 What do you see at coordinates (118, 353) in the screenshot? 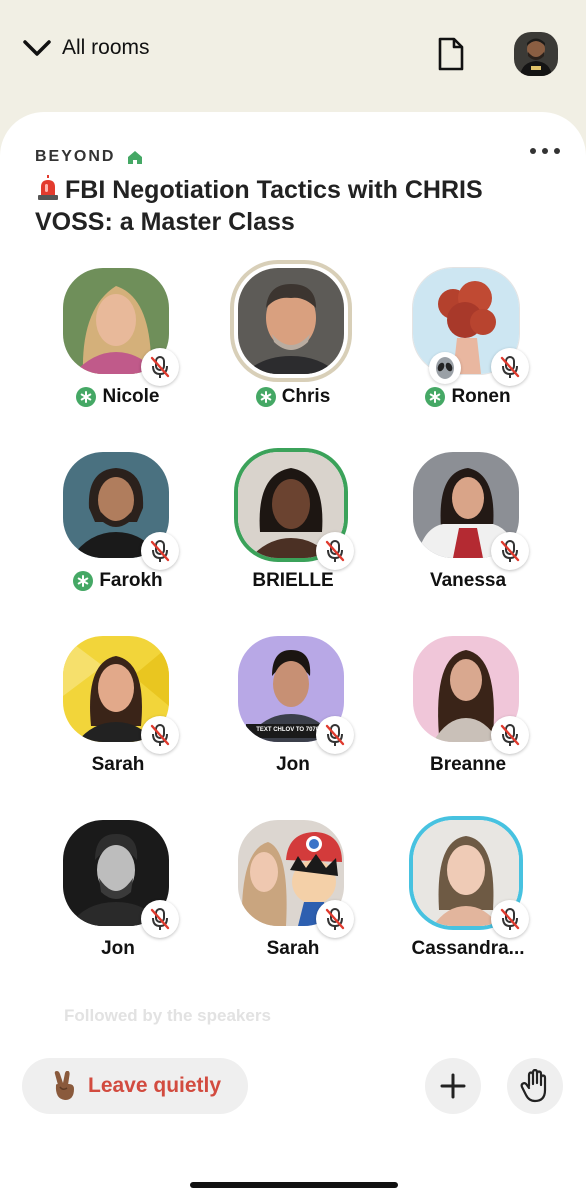
I see `speaker-tile: Nicole` at bounding box center [118, 353].